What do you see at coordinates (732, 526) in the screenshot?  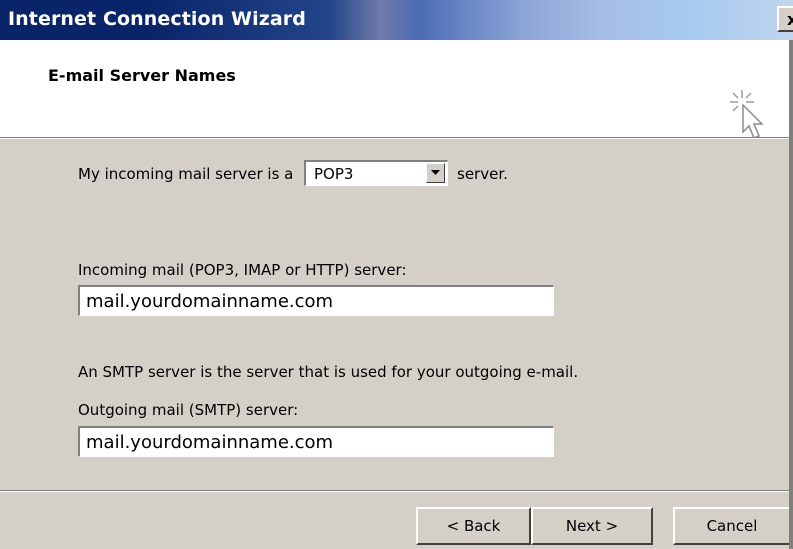 I see `cancel-button: Cancel` at bounding box center [732, 526].